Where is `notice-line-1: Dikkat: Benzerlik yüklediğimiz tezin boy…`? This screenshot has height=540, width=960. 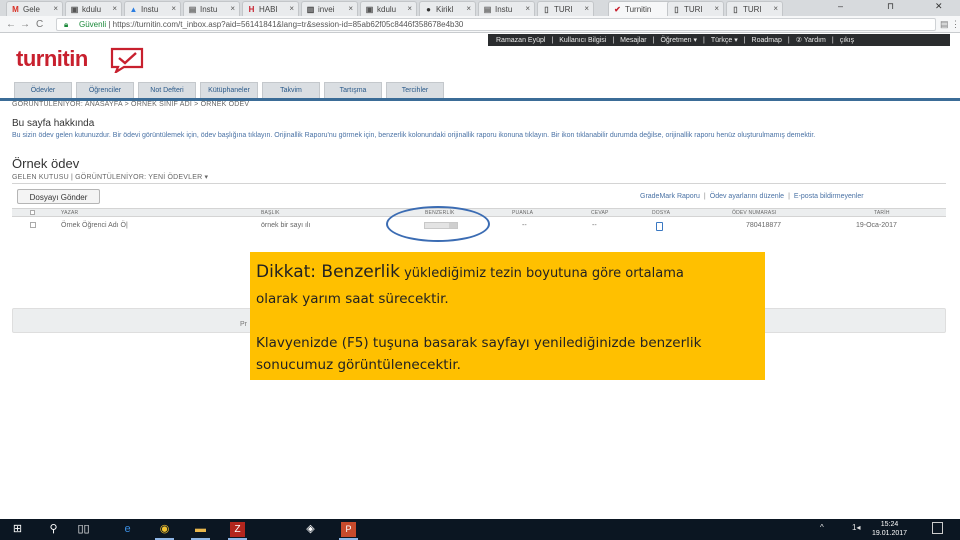 notice-line-1: Dikkat: Benzerlik yüklediğimiz tezin boy… is located at coordinates (470, 272).